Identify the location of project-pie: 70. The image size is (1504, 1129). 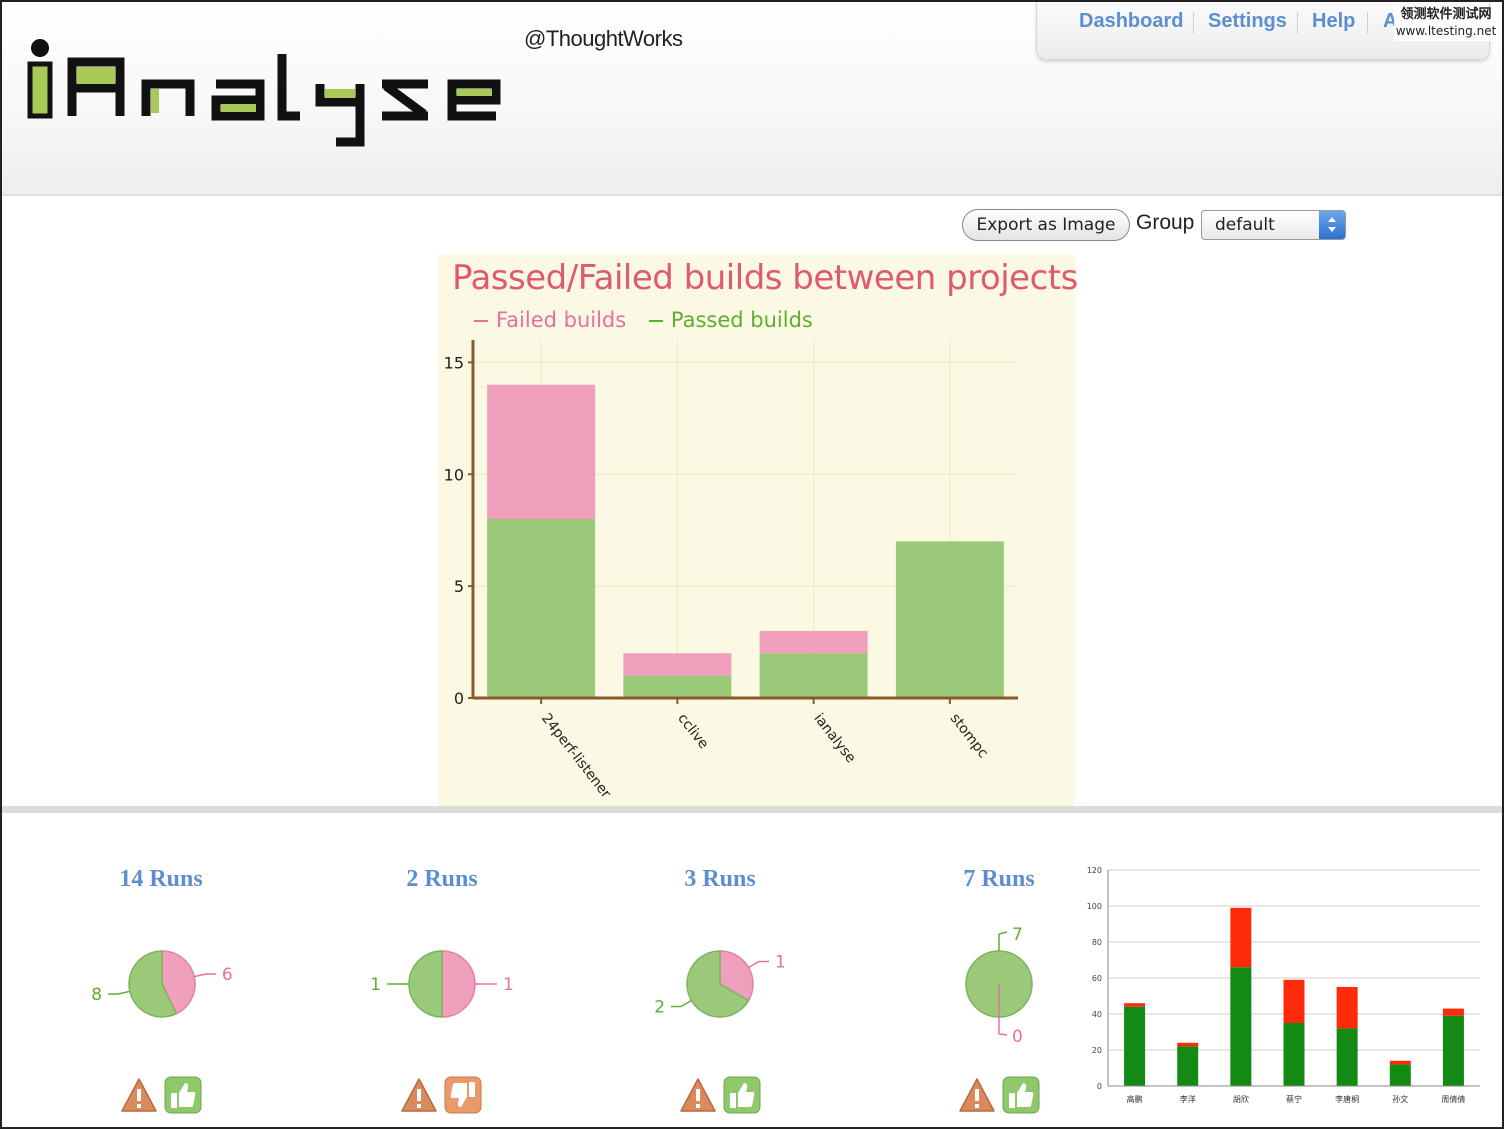
(999, 986).